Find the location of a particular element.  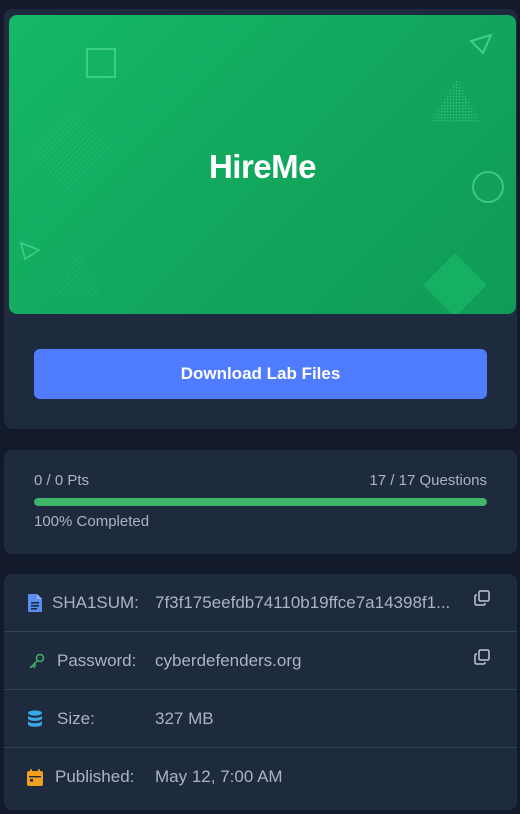

lab-title: HireMe is located at coordinates (262, 166).